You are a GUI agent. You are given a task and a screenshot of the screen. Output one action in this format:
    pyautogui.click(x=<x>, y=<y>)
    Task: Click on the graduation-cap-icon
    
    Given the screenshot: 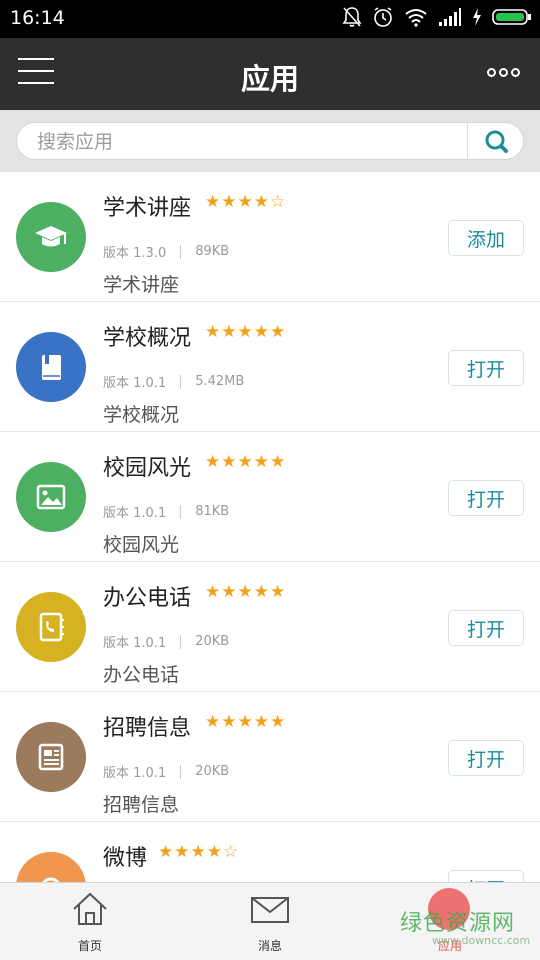 What is the action you would take?
    pyautogui.click(x=51, y=236)
    